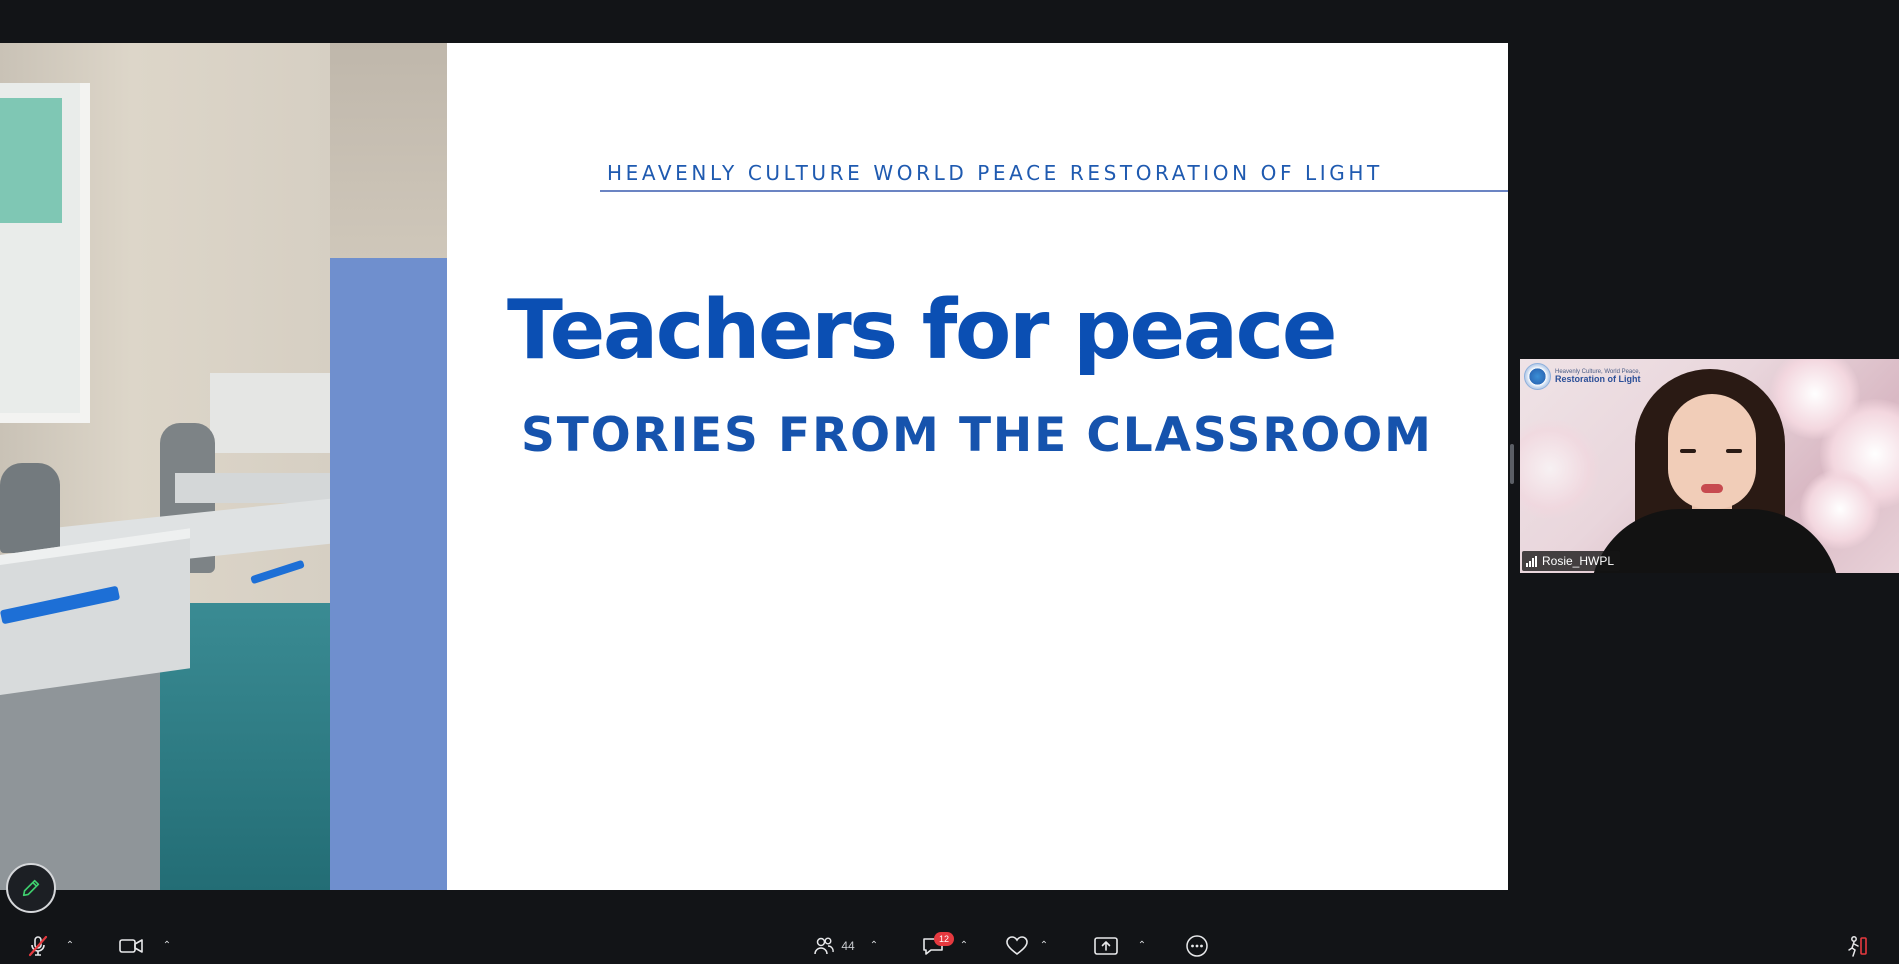 Image resolution: width=1899 pixels, height=964 pixels. I want to click on heart-icon, so click(1017, 945).